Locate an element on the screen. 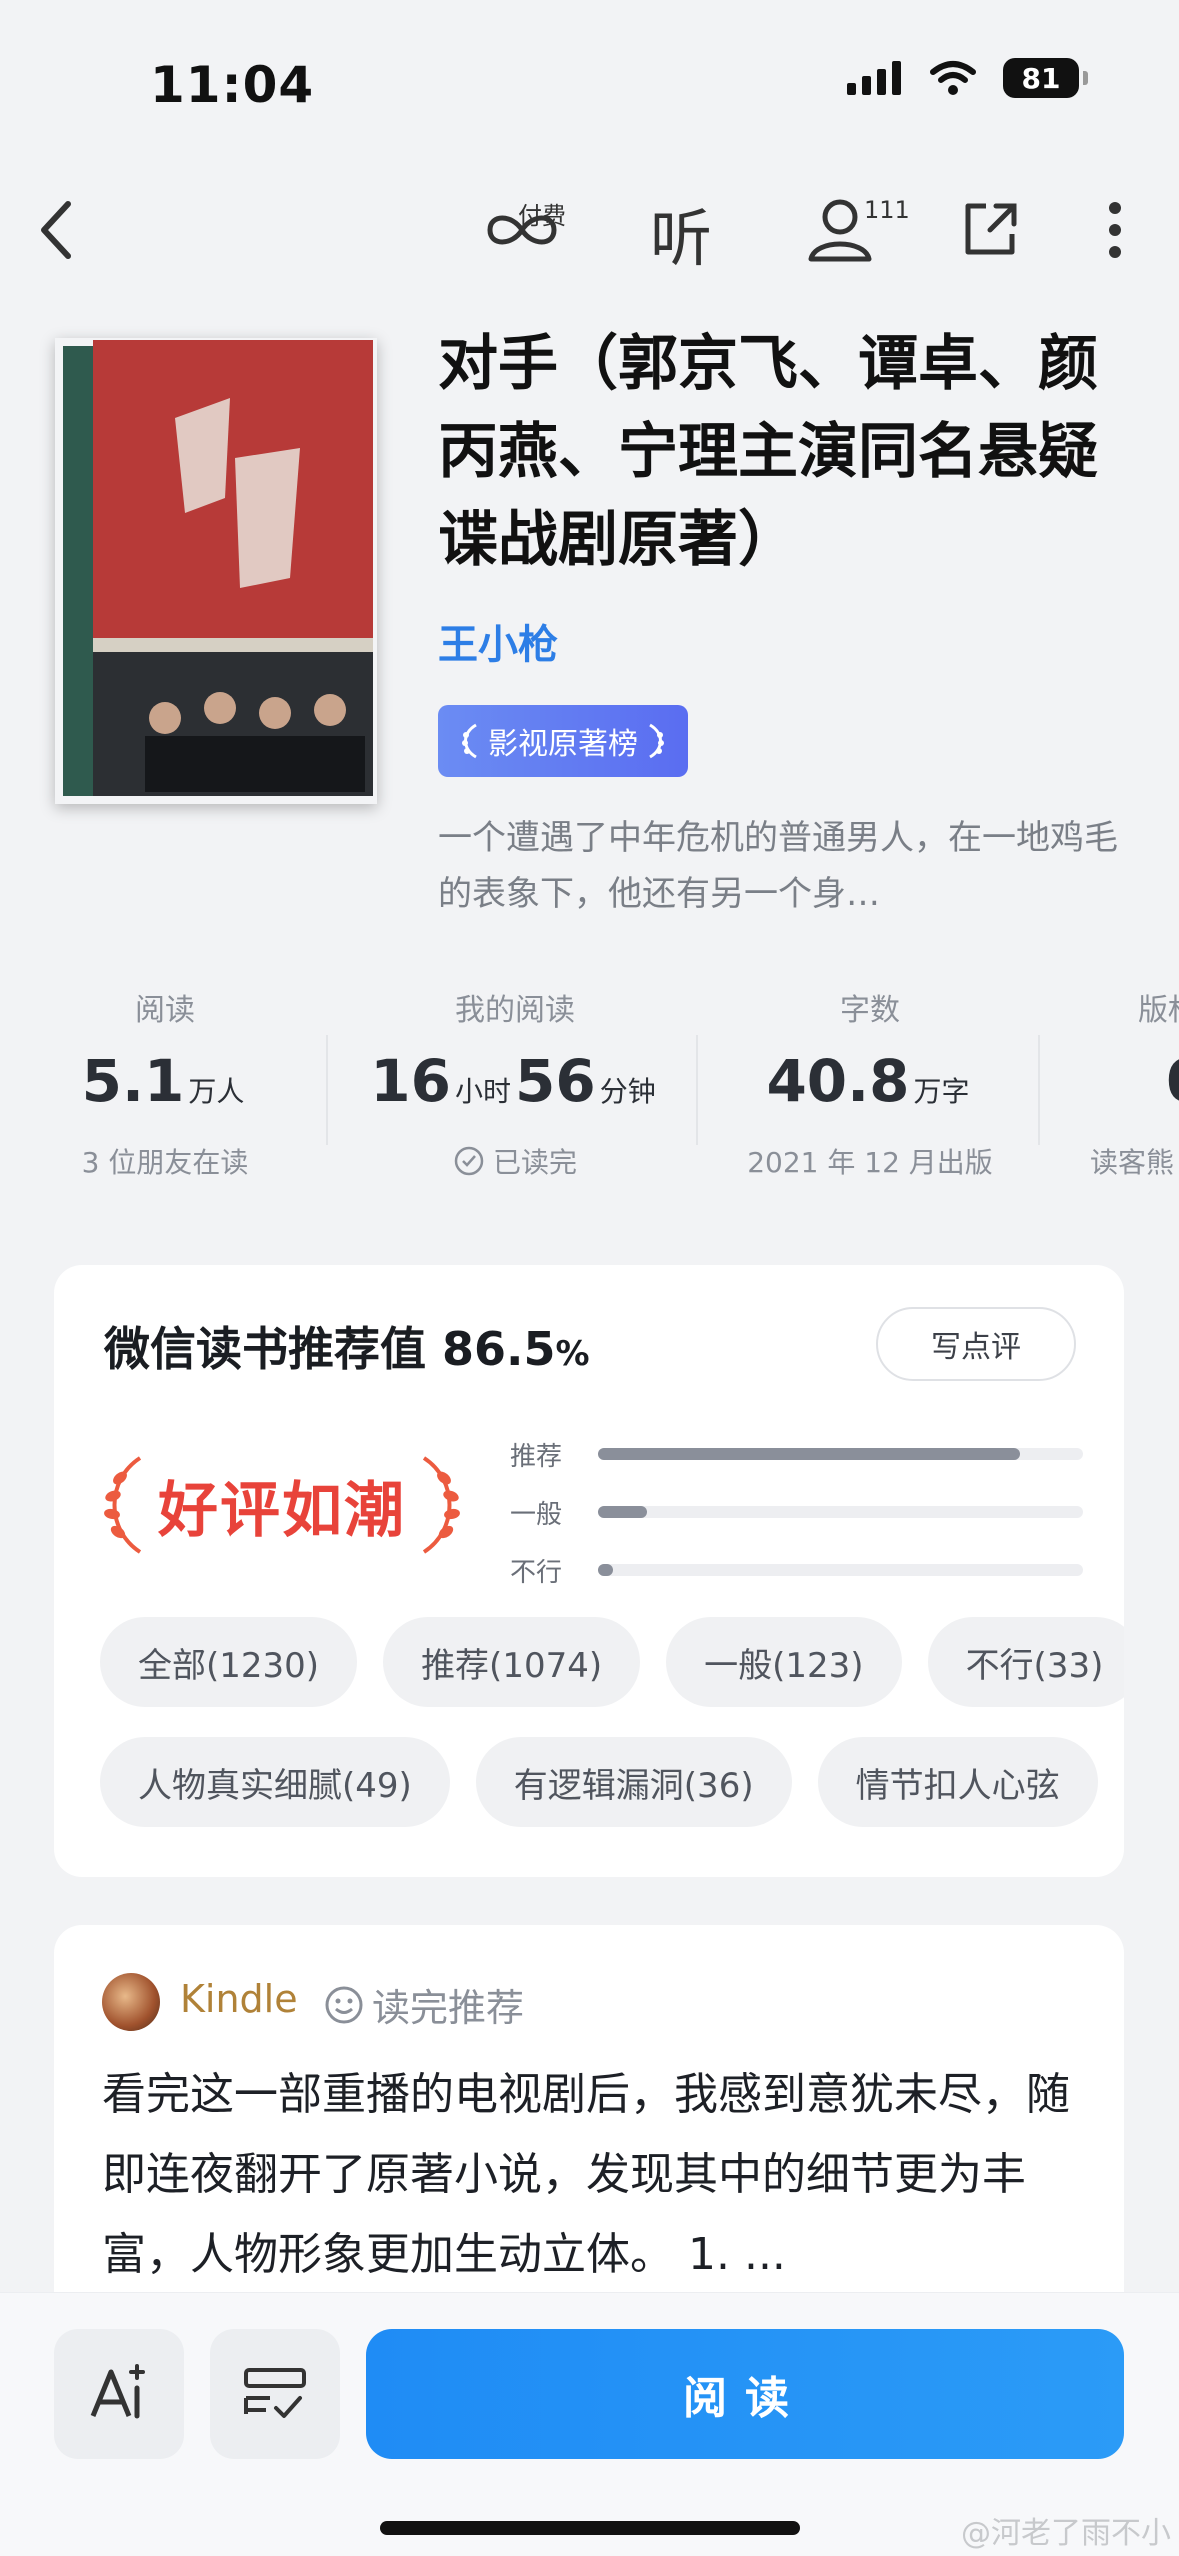 The width and height of the screenshot is (1179, 2556). rating-bar-neutral: 一般 is located at coordinates (817, 1512).